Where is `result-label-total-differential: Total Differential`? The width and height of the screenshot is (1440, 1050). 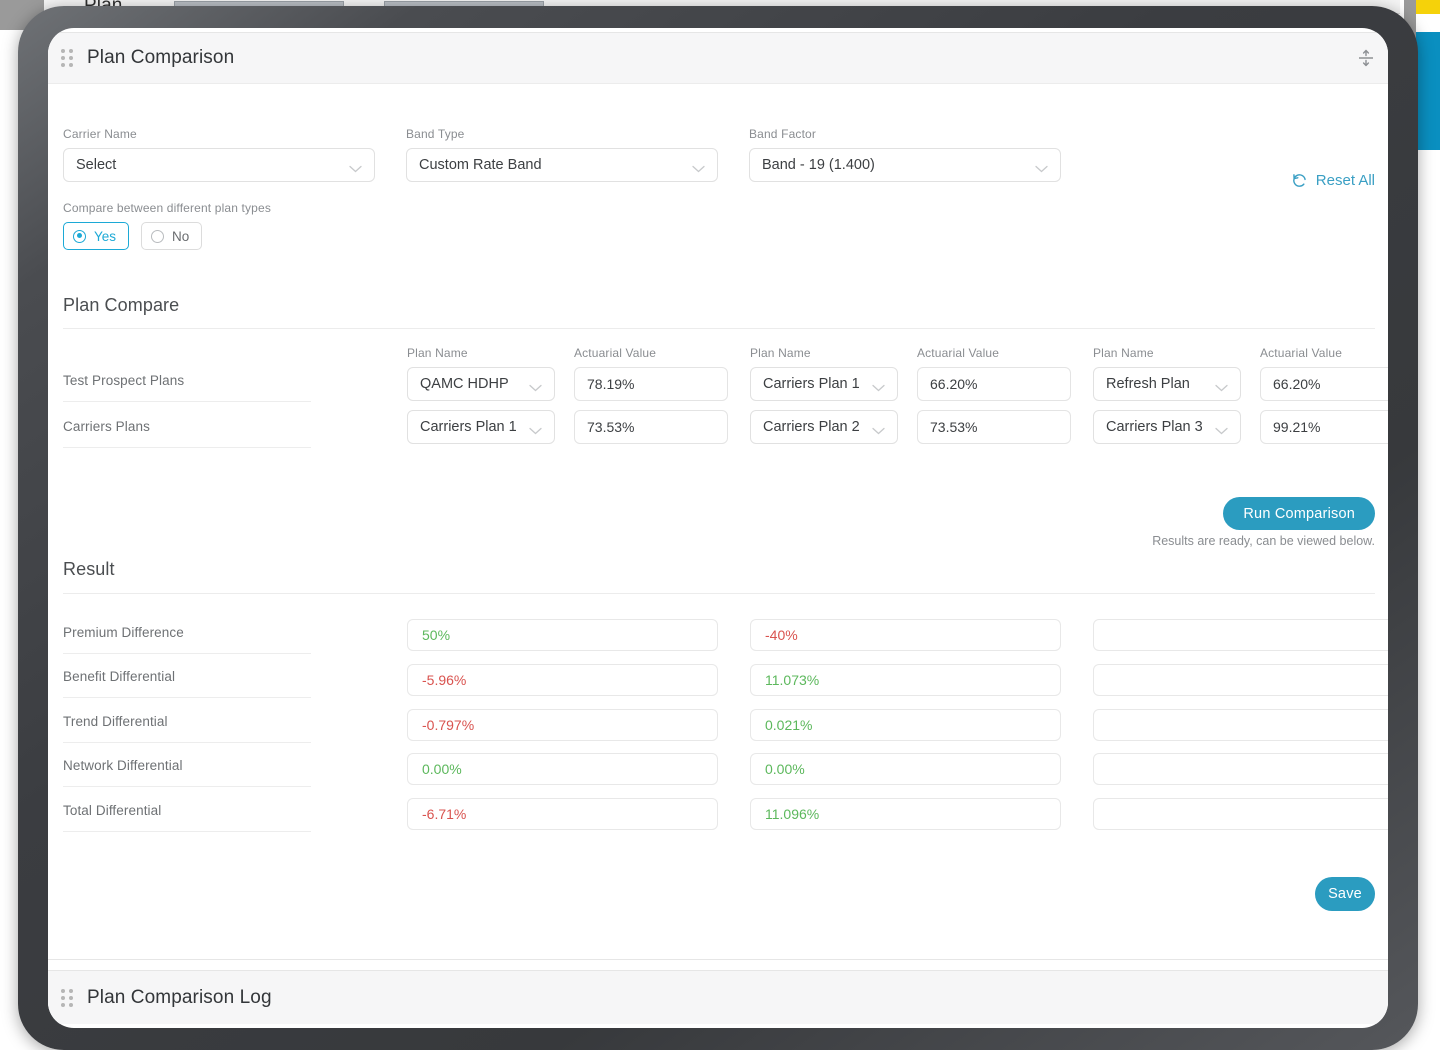
result-label-total-differential: Total Differential is located at coordinates (112, 810).